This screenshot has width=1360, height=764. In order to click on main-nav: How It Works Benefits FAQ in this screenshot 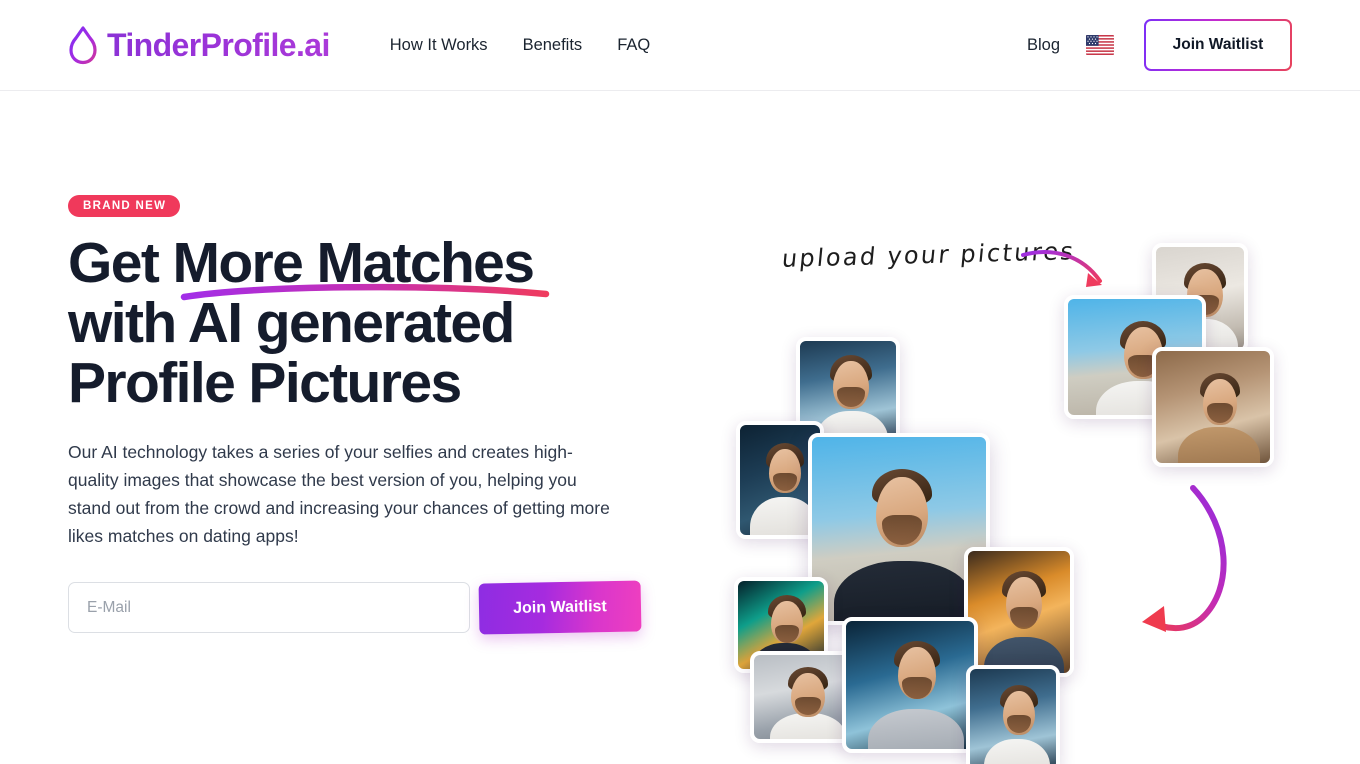, I will do `click(520, 45)`.